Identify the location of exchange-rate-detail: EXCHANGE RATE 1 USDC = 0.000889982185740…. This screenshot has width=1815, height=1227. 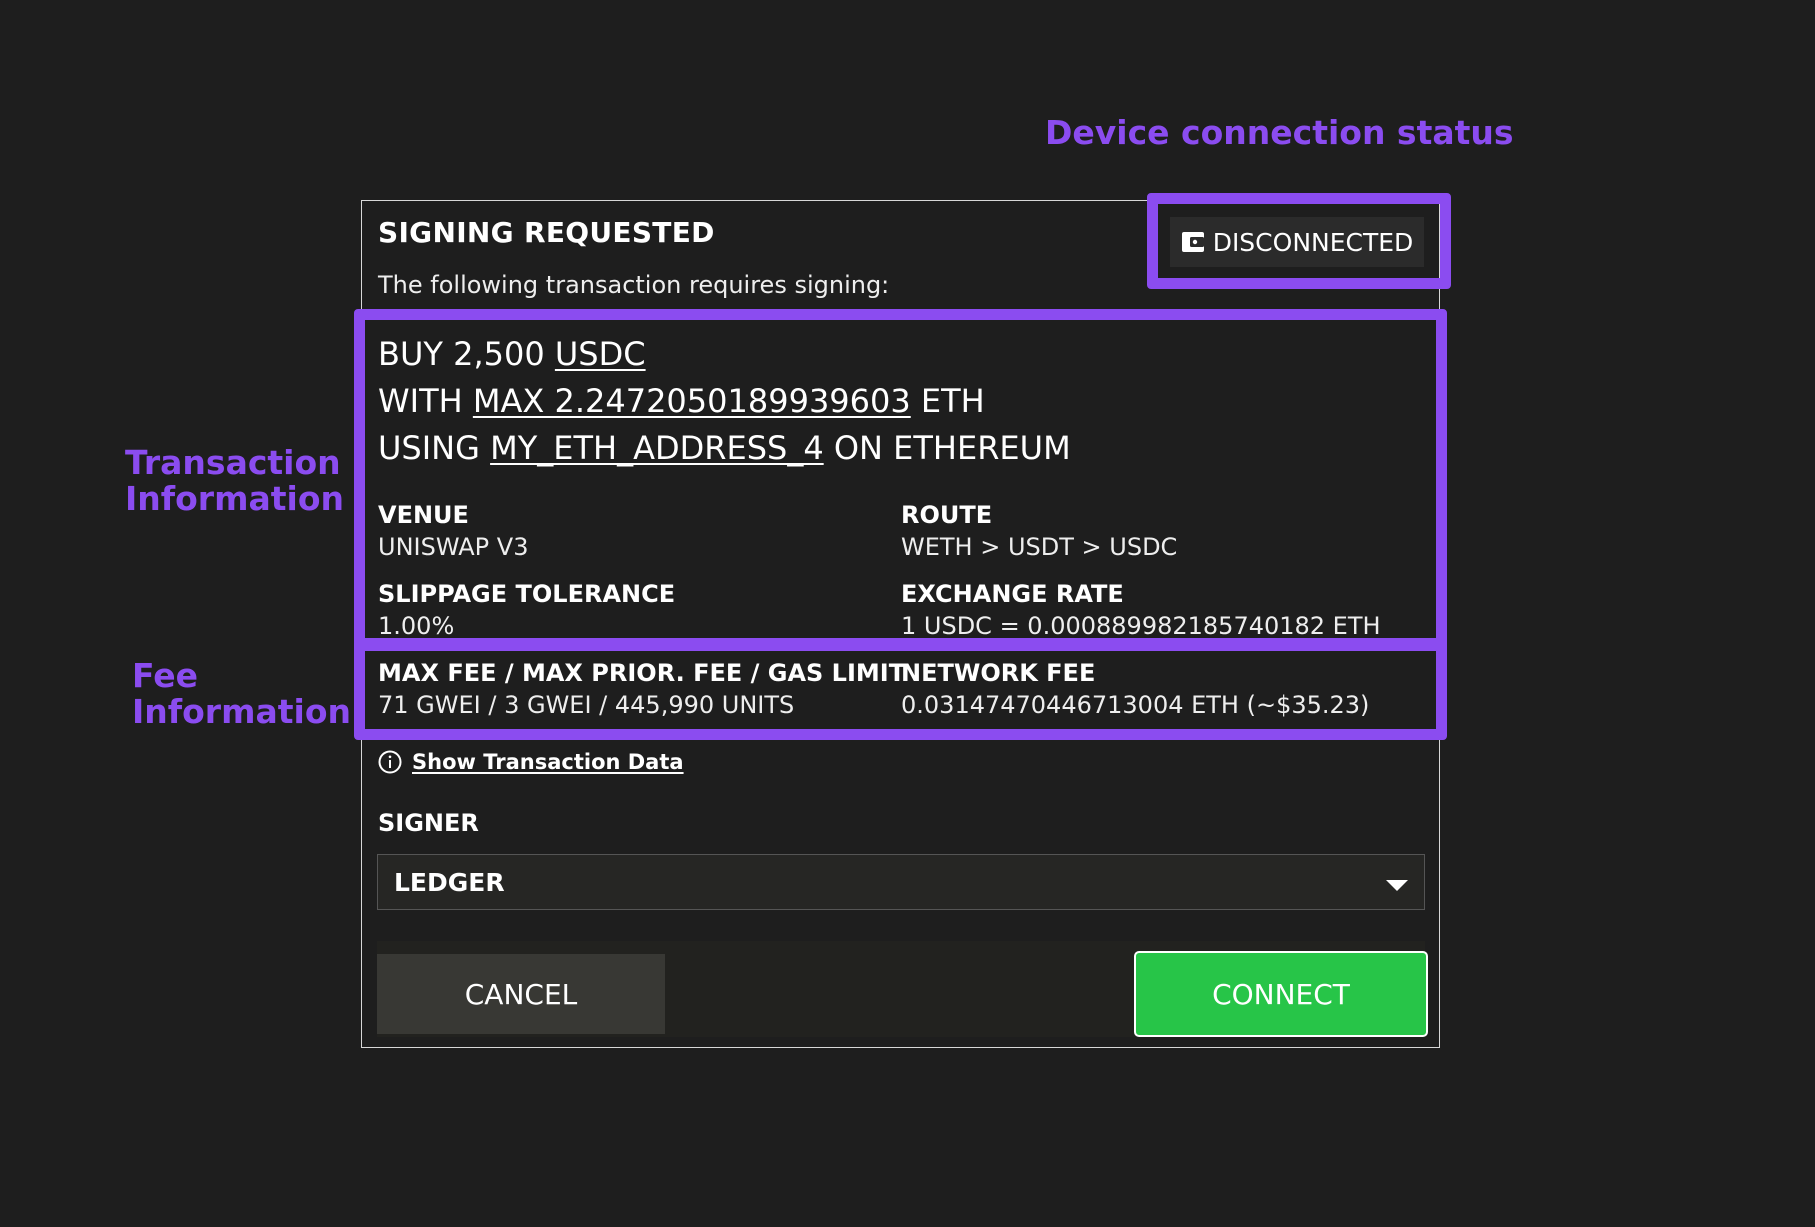
(1141, 610).